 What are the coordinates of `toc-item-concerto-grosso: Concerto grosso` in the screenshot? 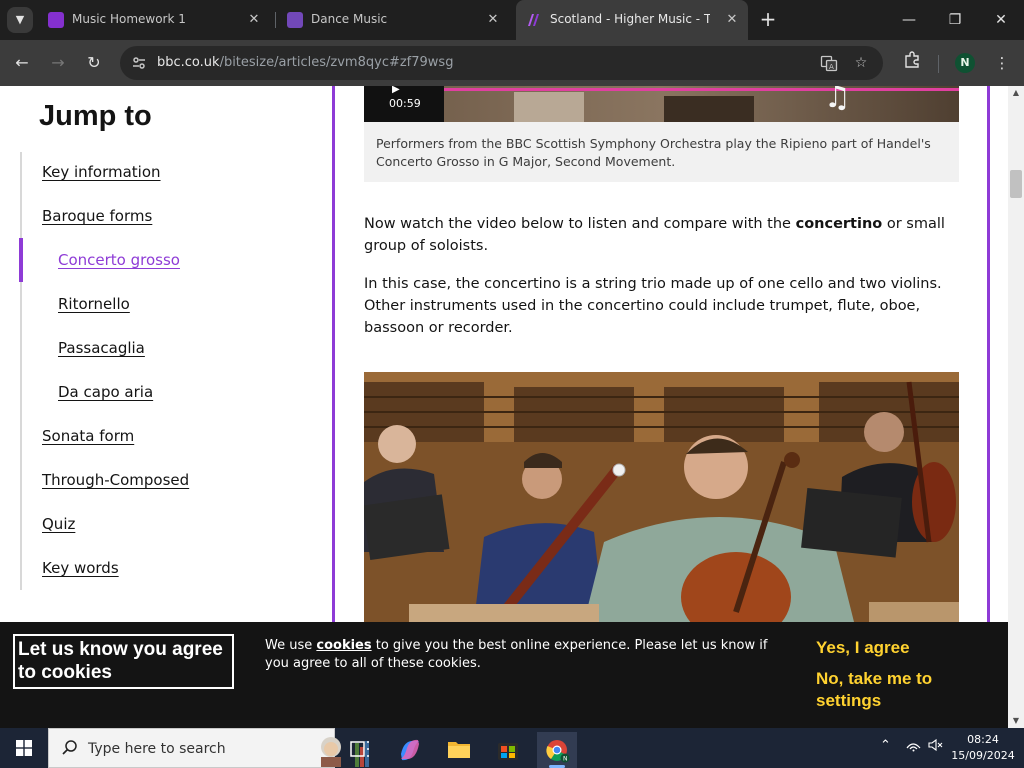 It's located at (119, 260).